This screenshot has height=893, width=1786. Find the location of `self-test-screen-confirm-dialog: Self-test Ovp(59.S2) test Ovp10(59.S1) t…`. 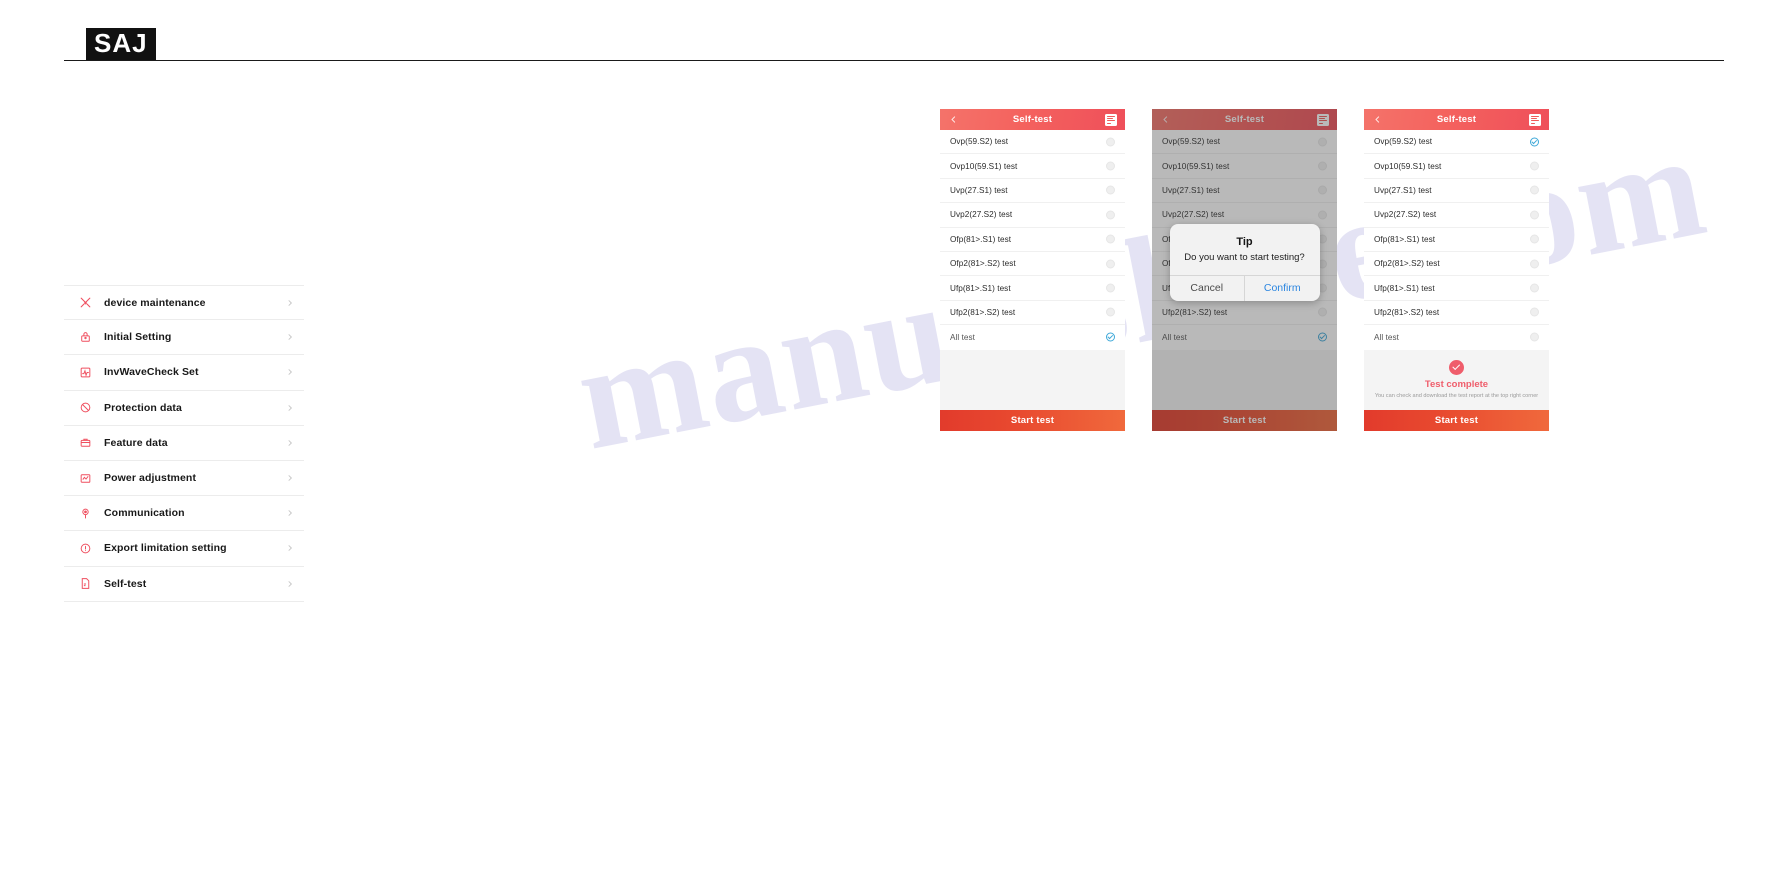

self-test-screen-confirm-dialog: Self-test Ovp(59.S2) test Ovp10(59.S1) t… is located at coordinates (1244, 270).